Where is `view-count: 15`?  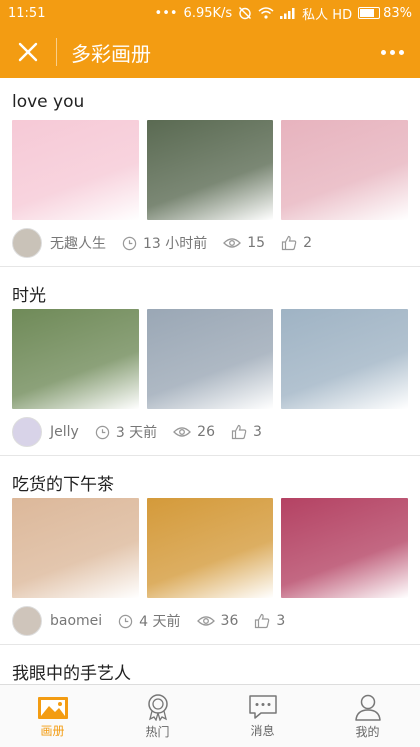 view-count: 15 is located at coordinates (244, 243).